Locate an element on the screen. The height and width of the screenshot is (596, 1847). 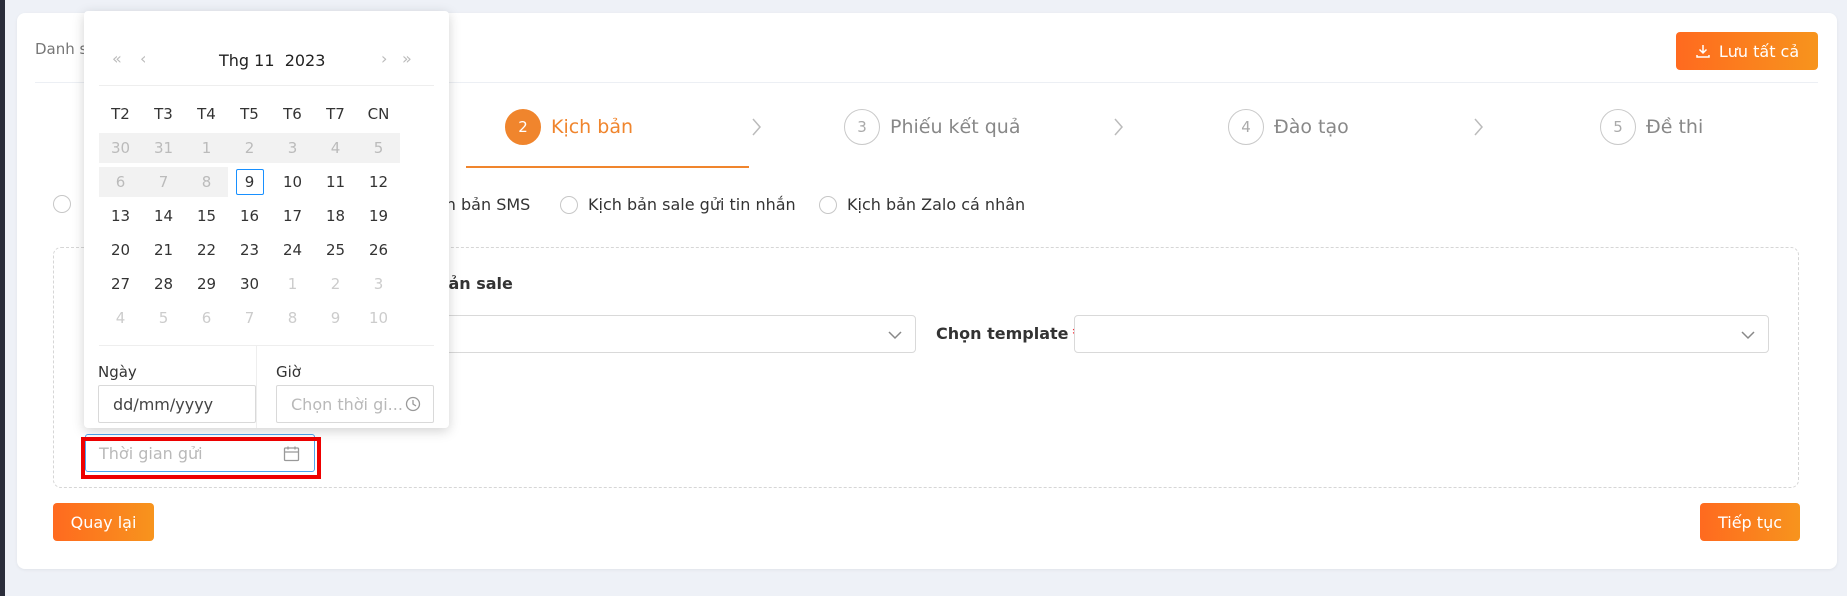
month-year-label: Thg 11 2023 is located at coordinates (272, 60).